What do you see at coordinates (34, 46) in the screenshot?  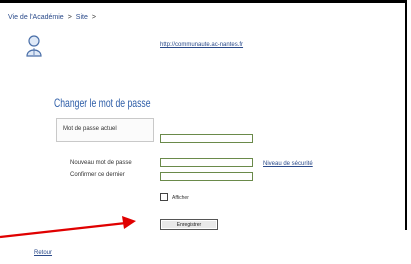 I see `user-avatar-icon` at bounding box center [34, 46].